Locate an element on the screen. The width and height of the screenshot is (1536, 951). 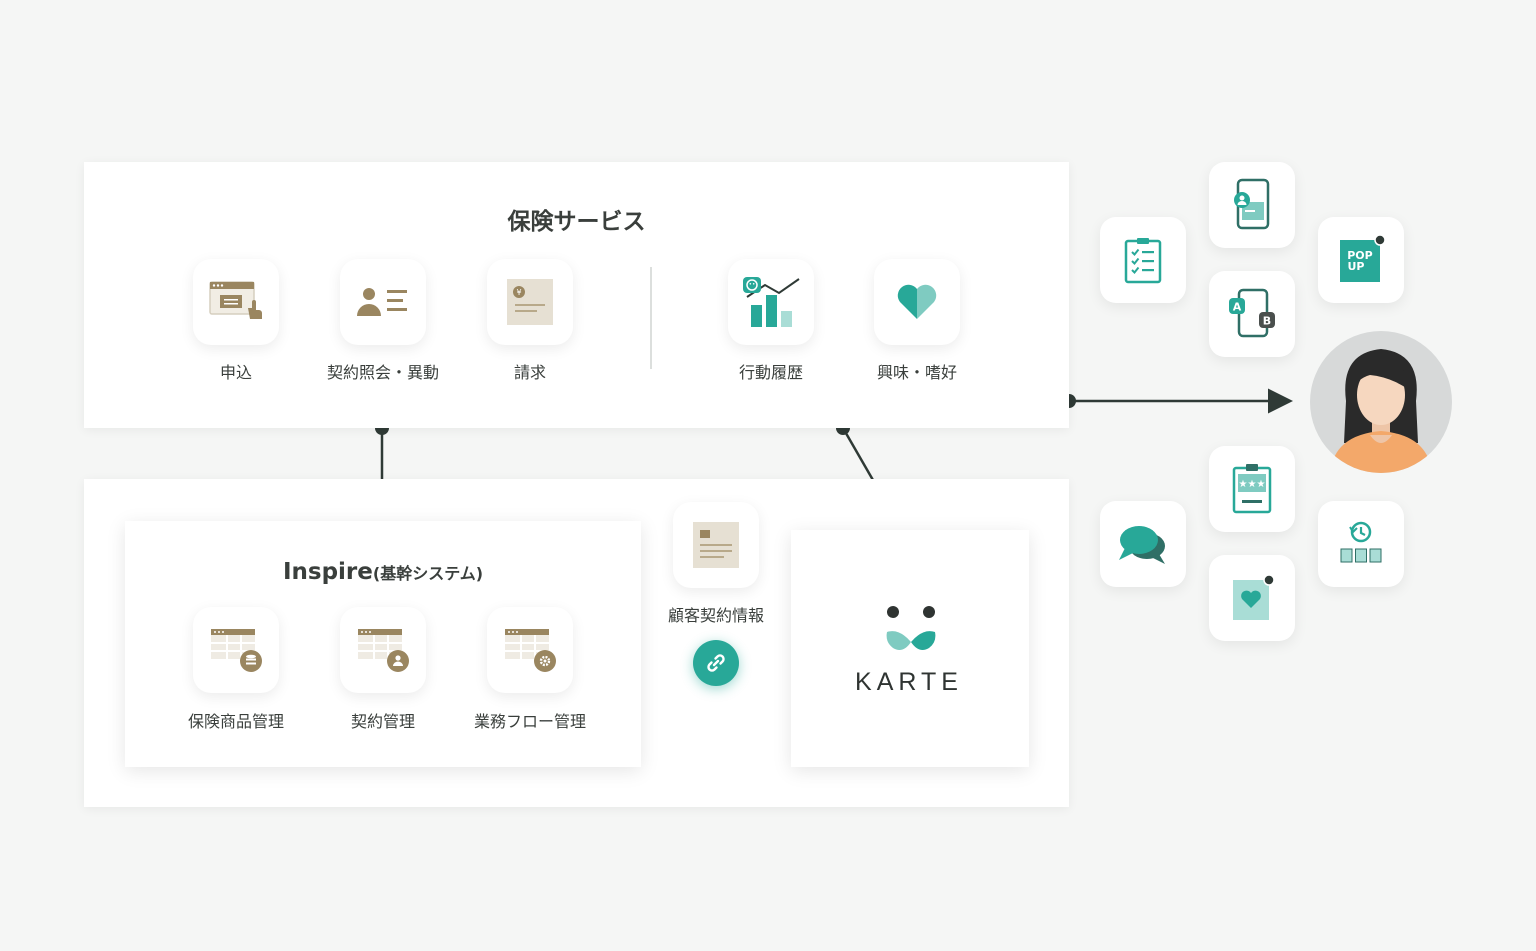
workflow-management-tile is located at coordinates (530, 650).